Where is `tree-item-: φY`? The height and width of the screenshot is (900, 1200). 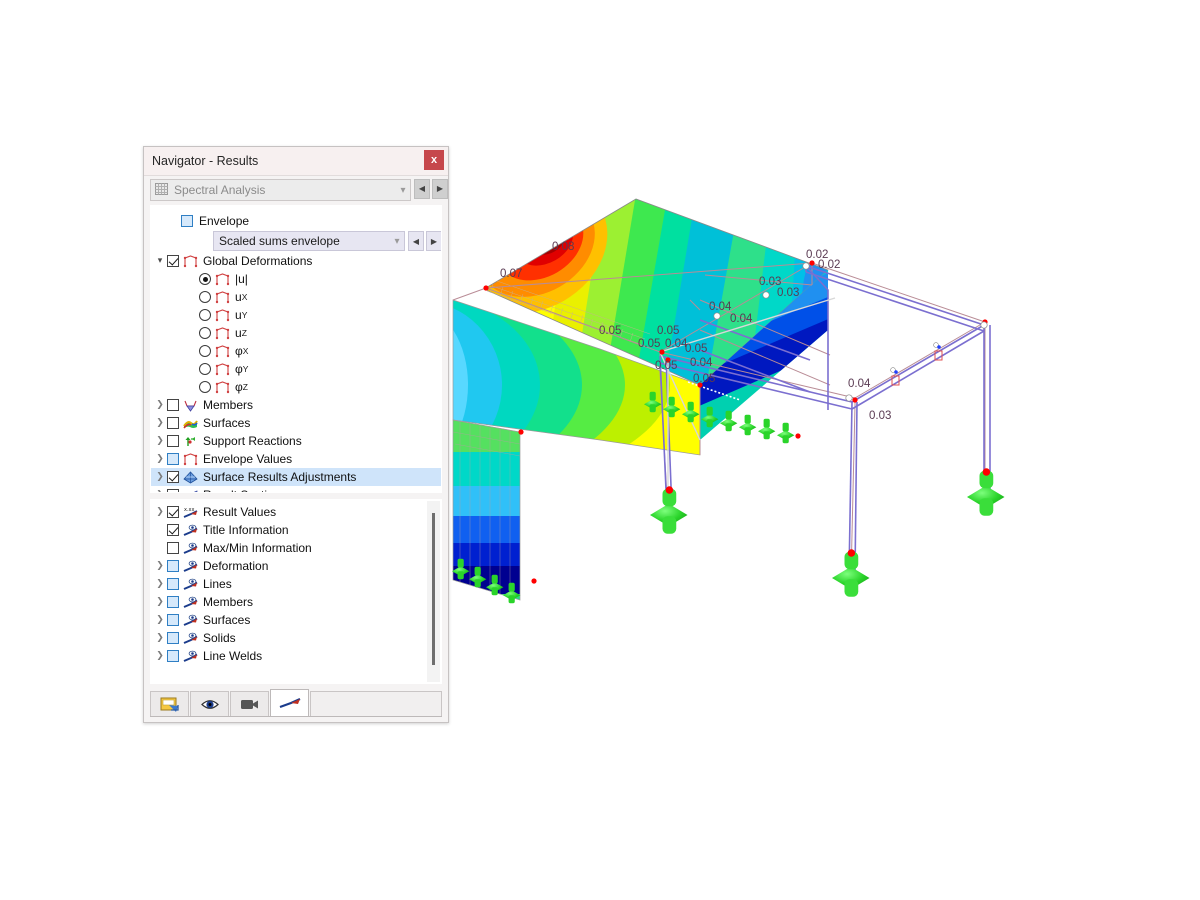 tree-item-: φY is located at coordinates (296, 369).